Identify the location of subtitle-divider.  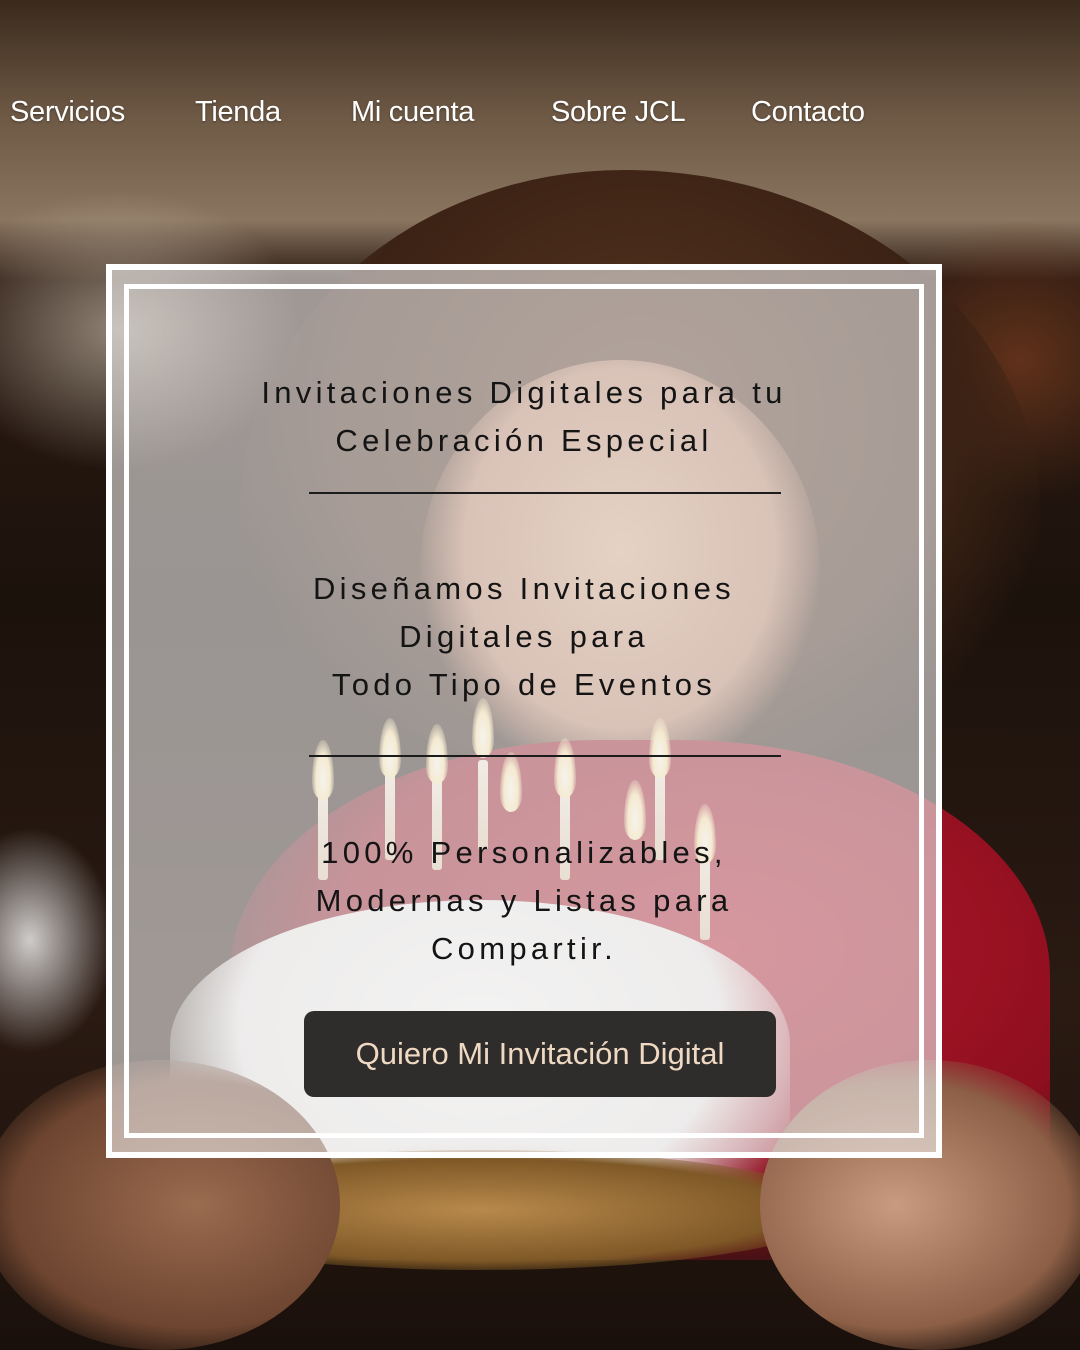
(545, 756).